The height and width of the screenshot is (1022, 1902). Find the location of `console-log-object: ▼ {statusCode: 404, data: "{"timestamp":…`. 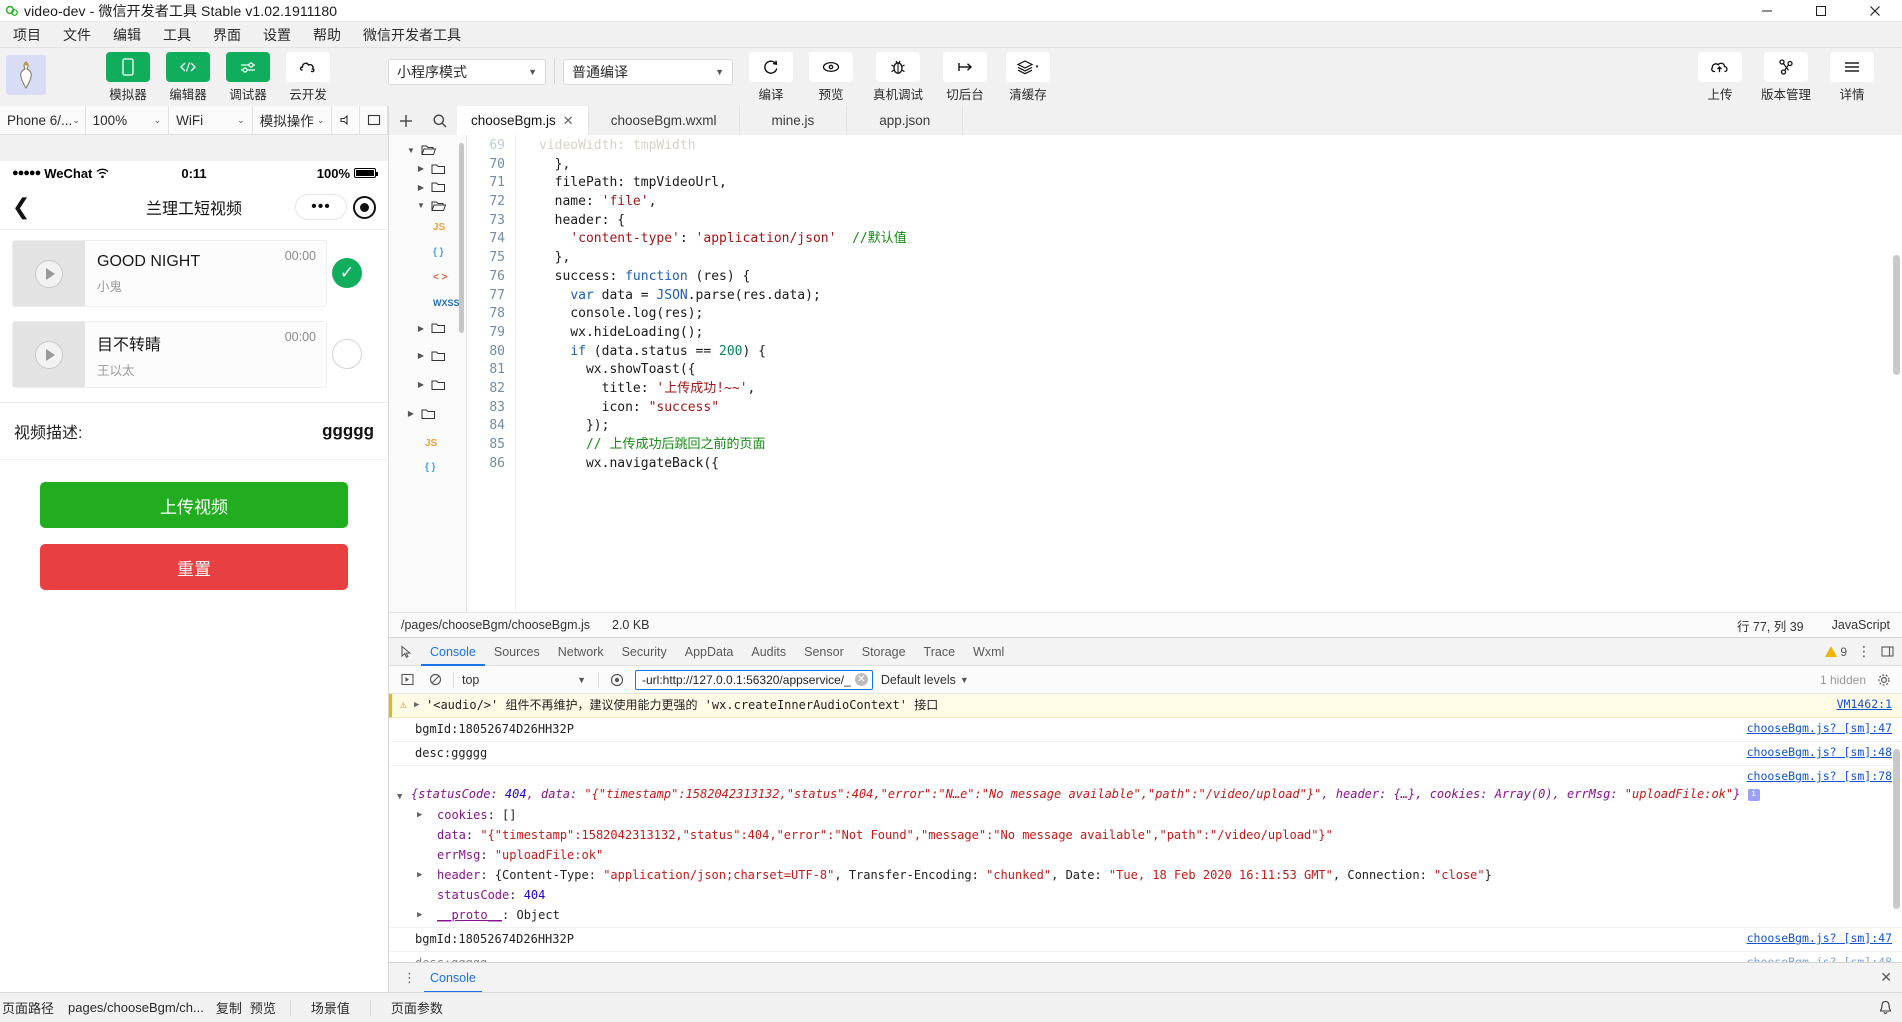

console-log-object: ▼ {statusCode: 404, data: "{"timestamp":… is located at coordinates (1145, 796).